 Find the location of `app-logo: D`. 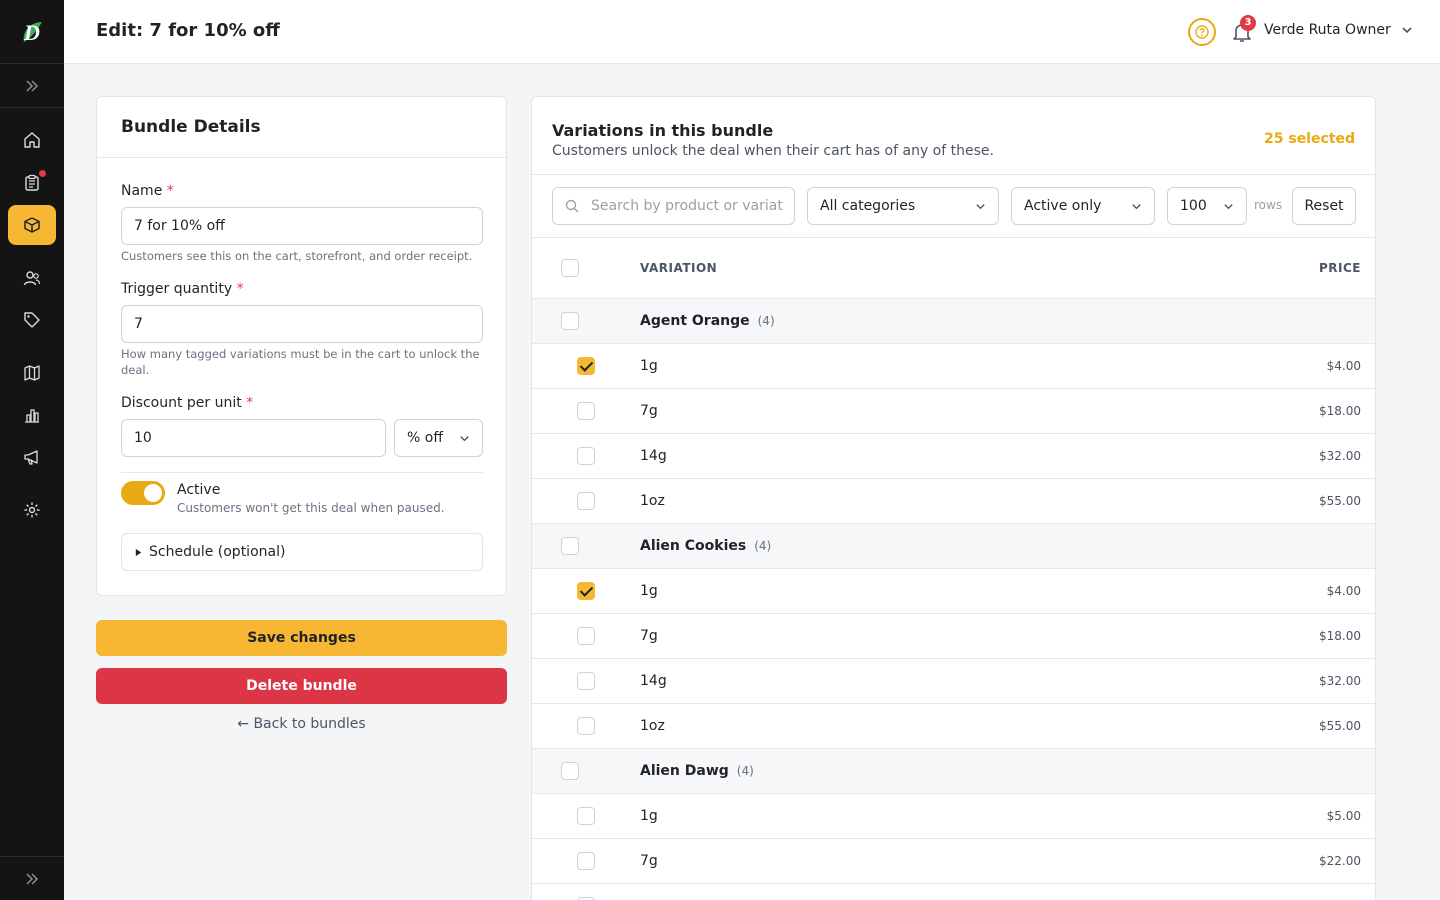

app-logo: D is located at coordinates (32, 32).